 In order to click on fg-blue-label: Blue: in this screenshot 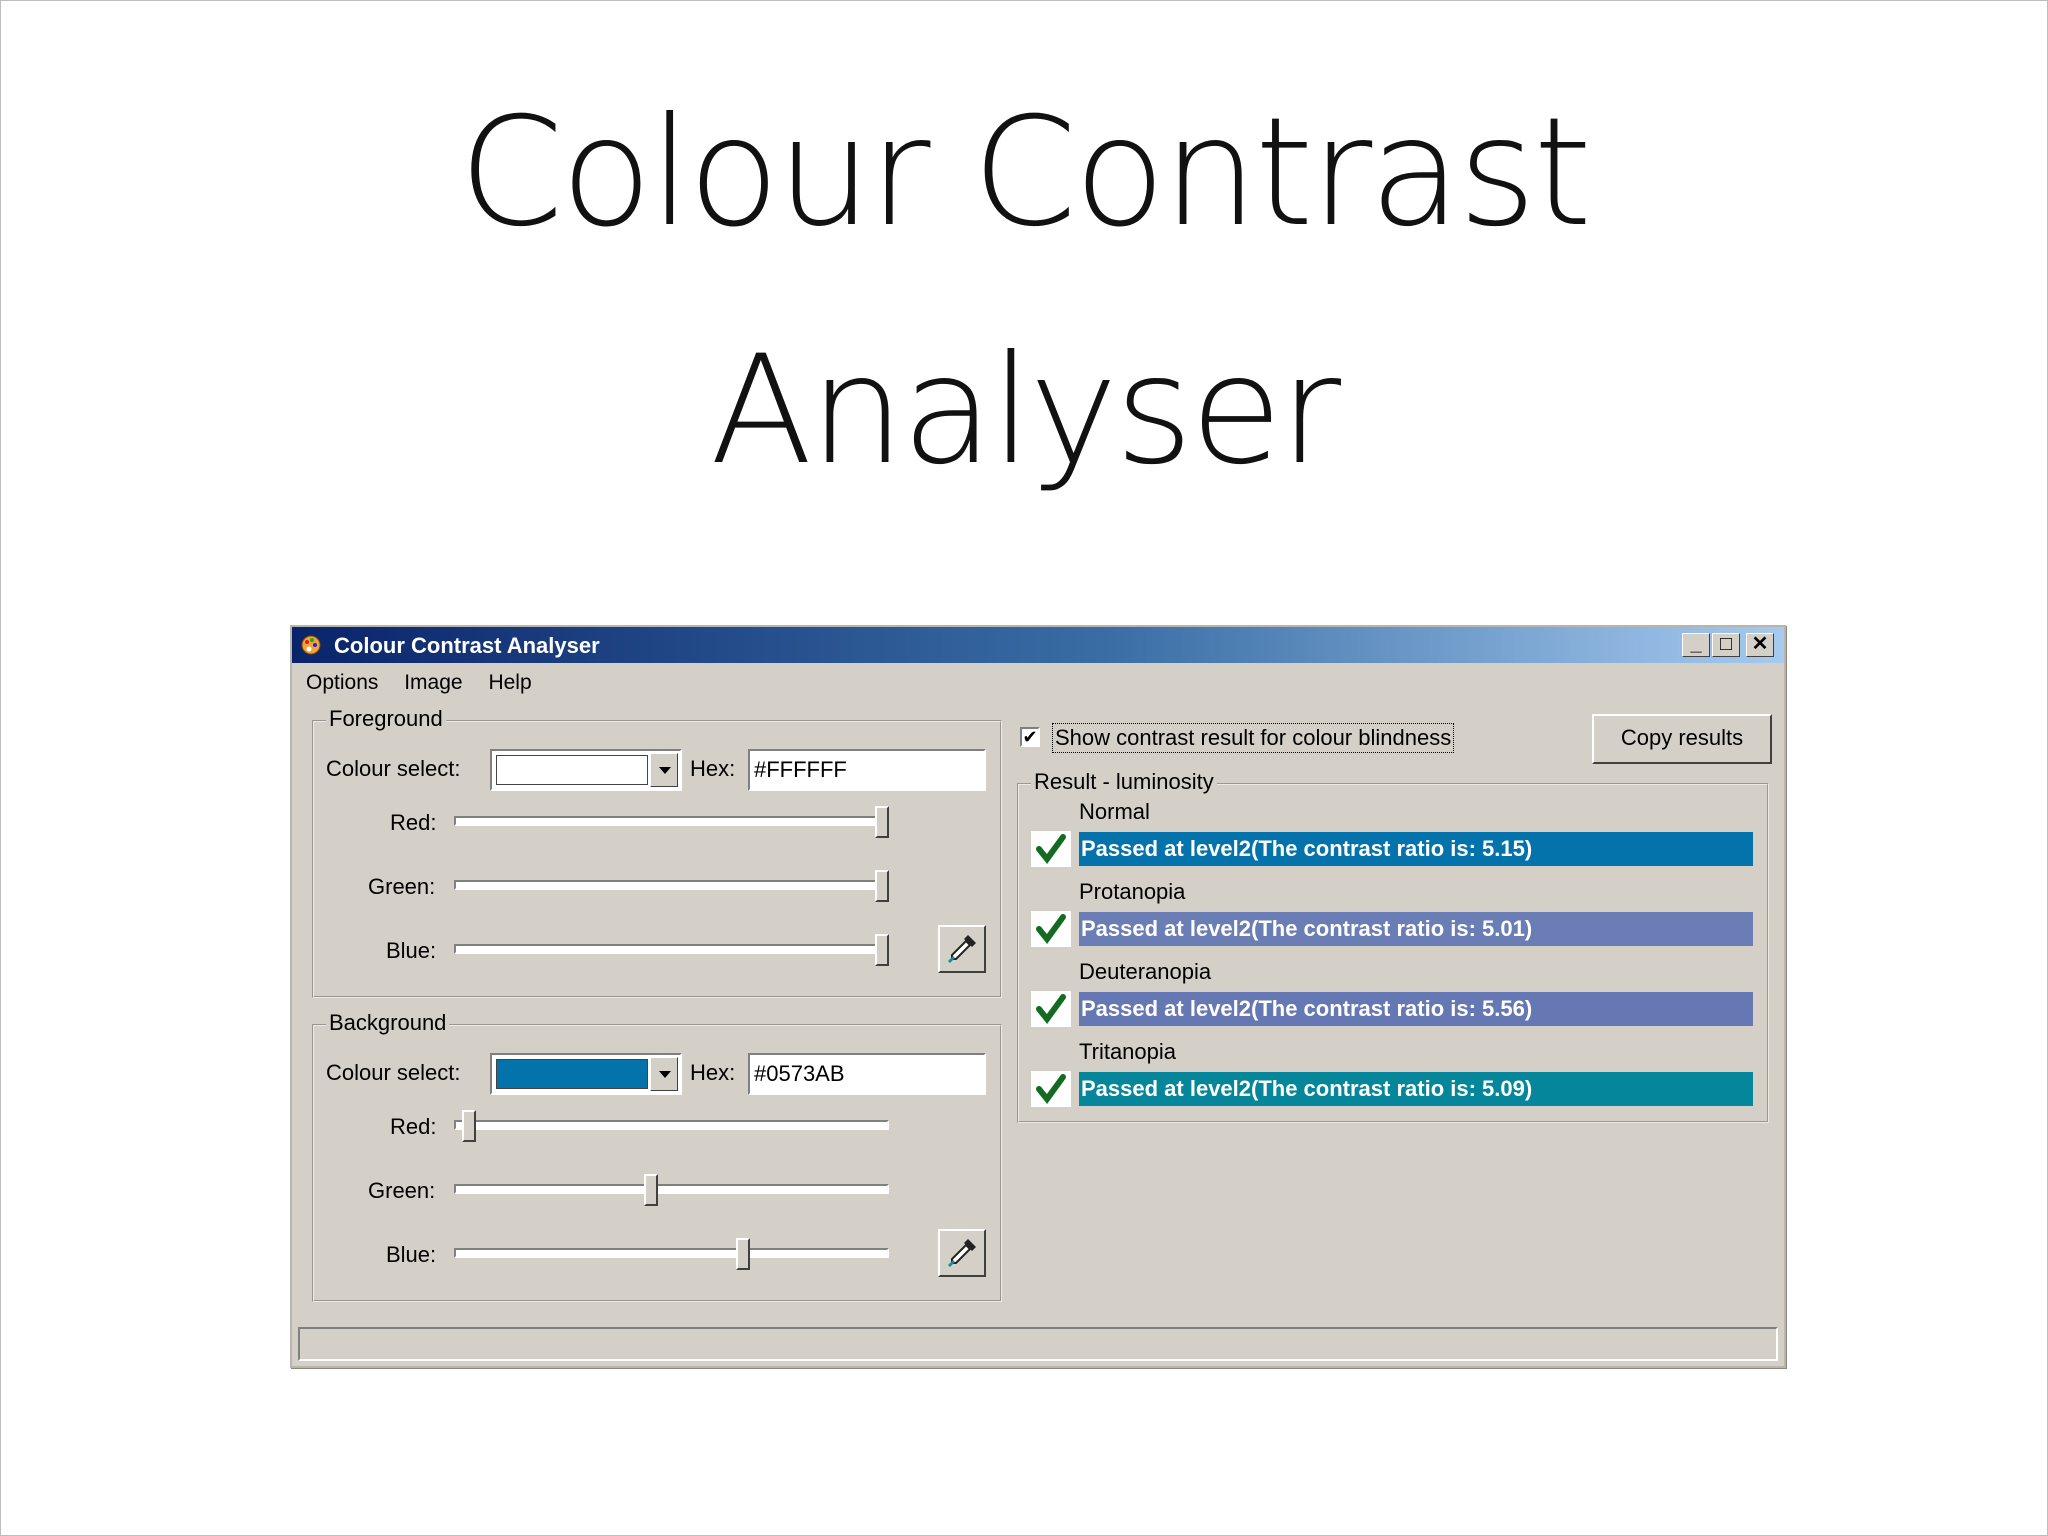, I will do `click(411, 950)`.